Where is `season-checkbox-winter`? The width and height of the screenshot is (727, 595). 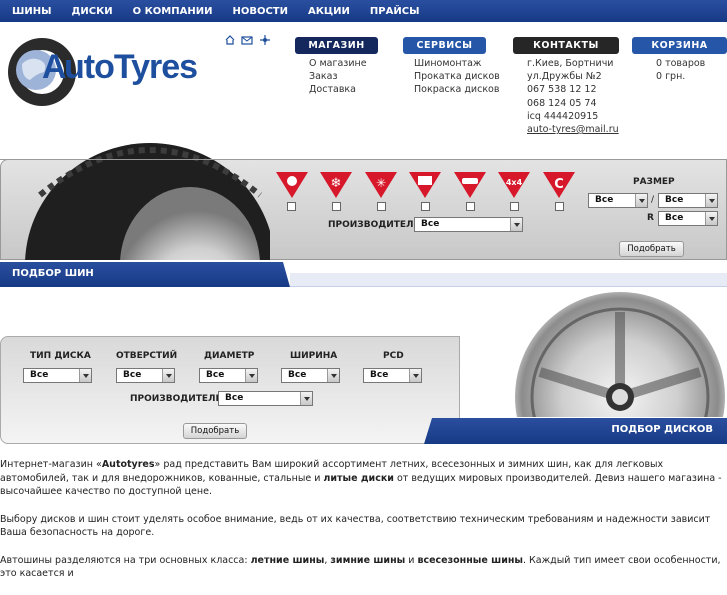
season-checkbox-winter is located at coordinates (336, 206).